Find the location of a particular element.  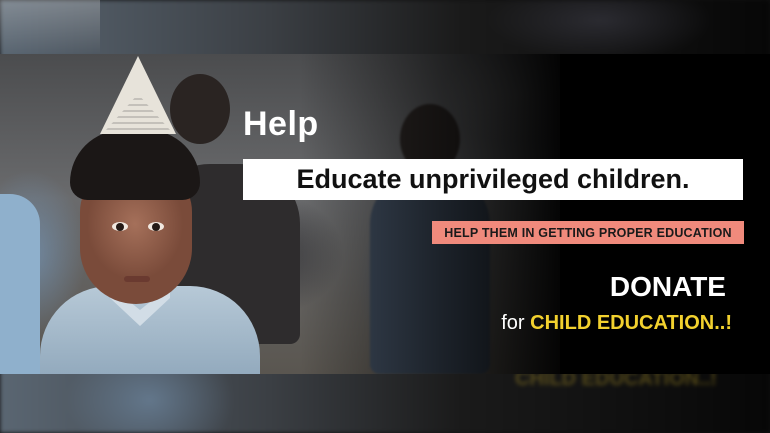

donate-subtitle: for CHILD EDUCATION..! is located at coordinates (616, 323).